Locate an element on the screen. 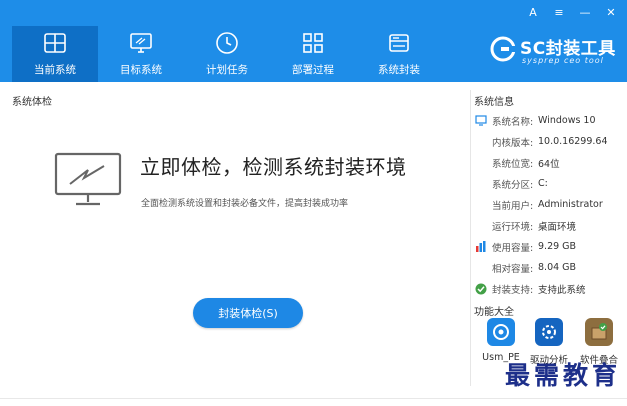 This screenshot has width=627, height=406. brand-logo: SC封装工具 sysprep ceo tool is located at coordinates (555, 52).